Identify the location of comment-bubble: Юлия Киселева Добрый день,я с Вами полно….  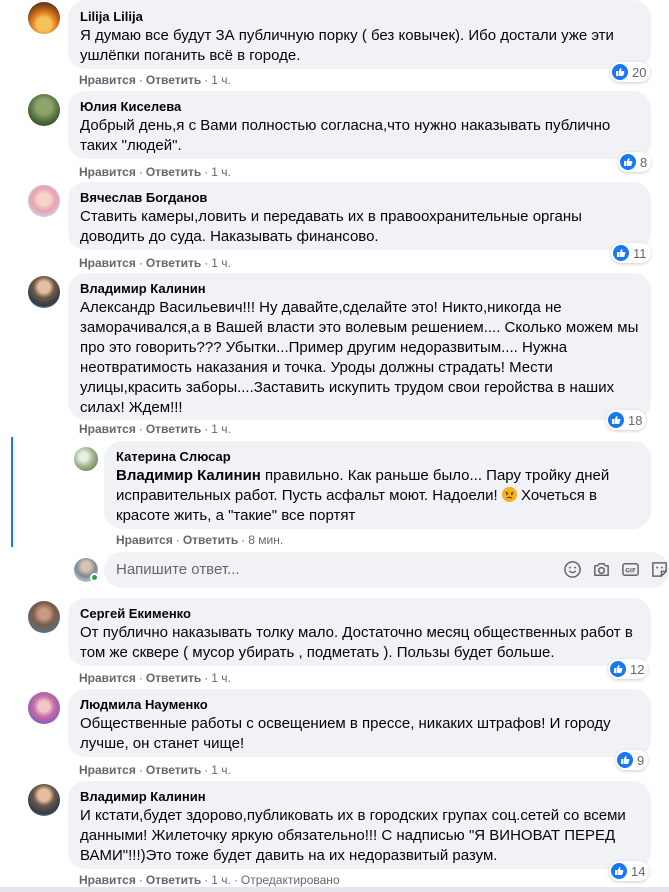
(359, 125).